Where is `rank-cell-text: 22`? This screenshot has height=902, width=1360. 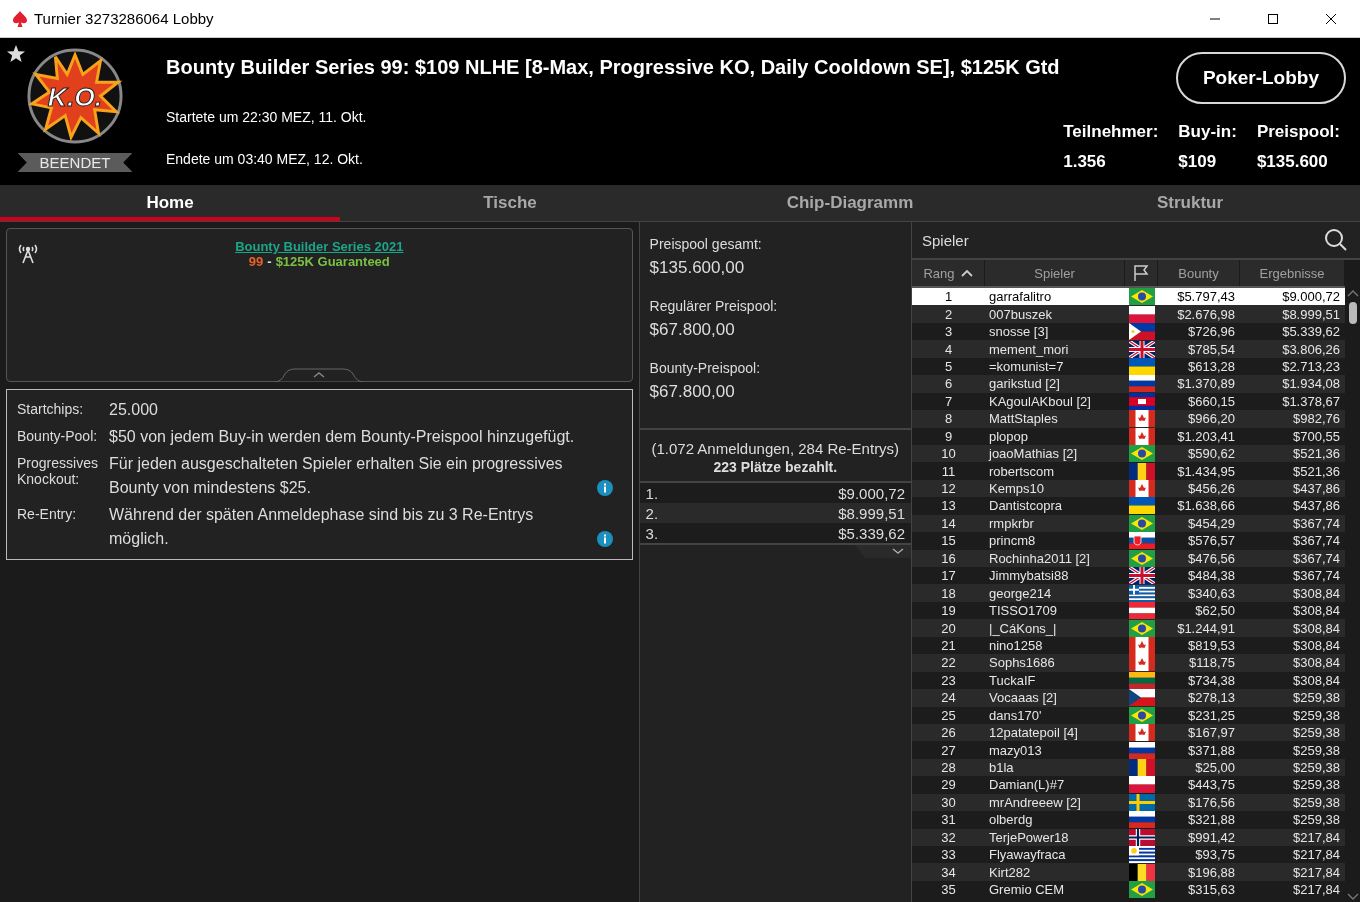 rank-cell-text: 22 is located at coordinates (948, 663).